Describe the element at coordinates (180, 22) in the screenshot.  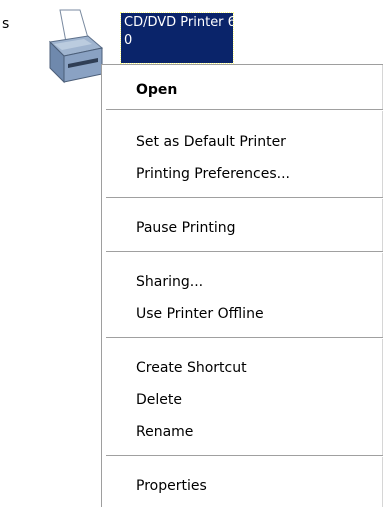
I see `printer-label-line-1: CD/DVD Printer 6` at that location.